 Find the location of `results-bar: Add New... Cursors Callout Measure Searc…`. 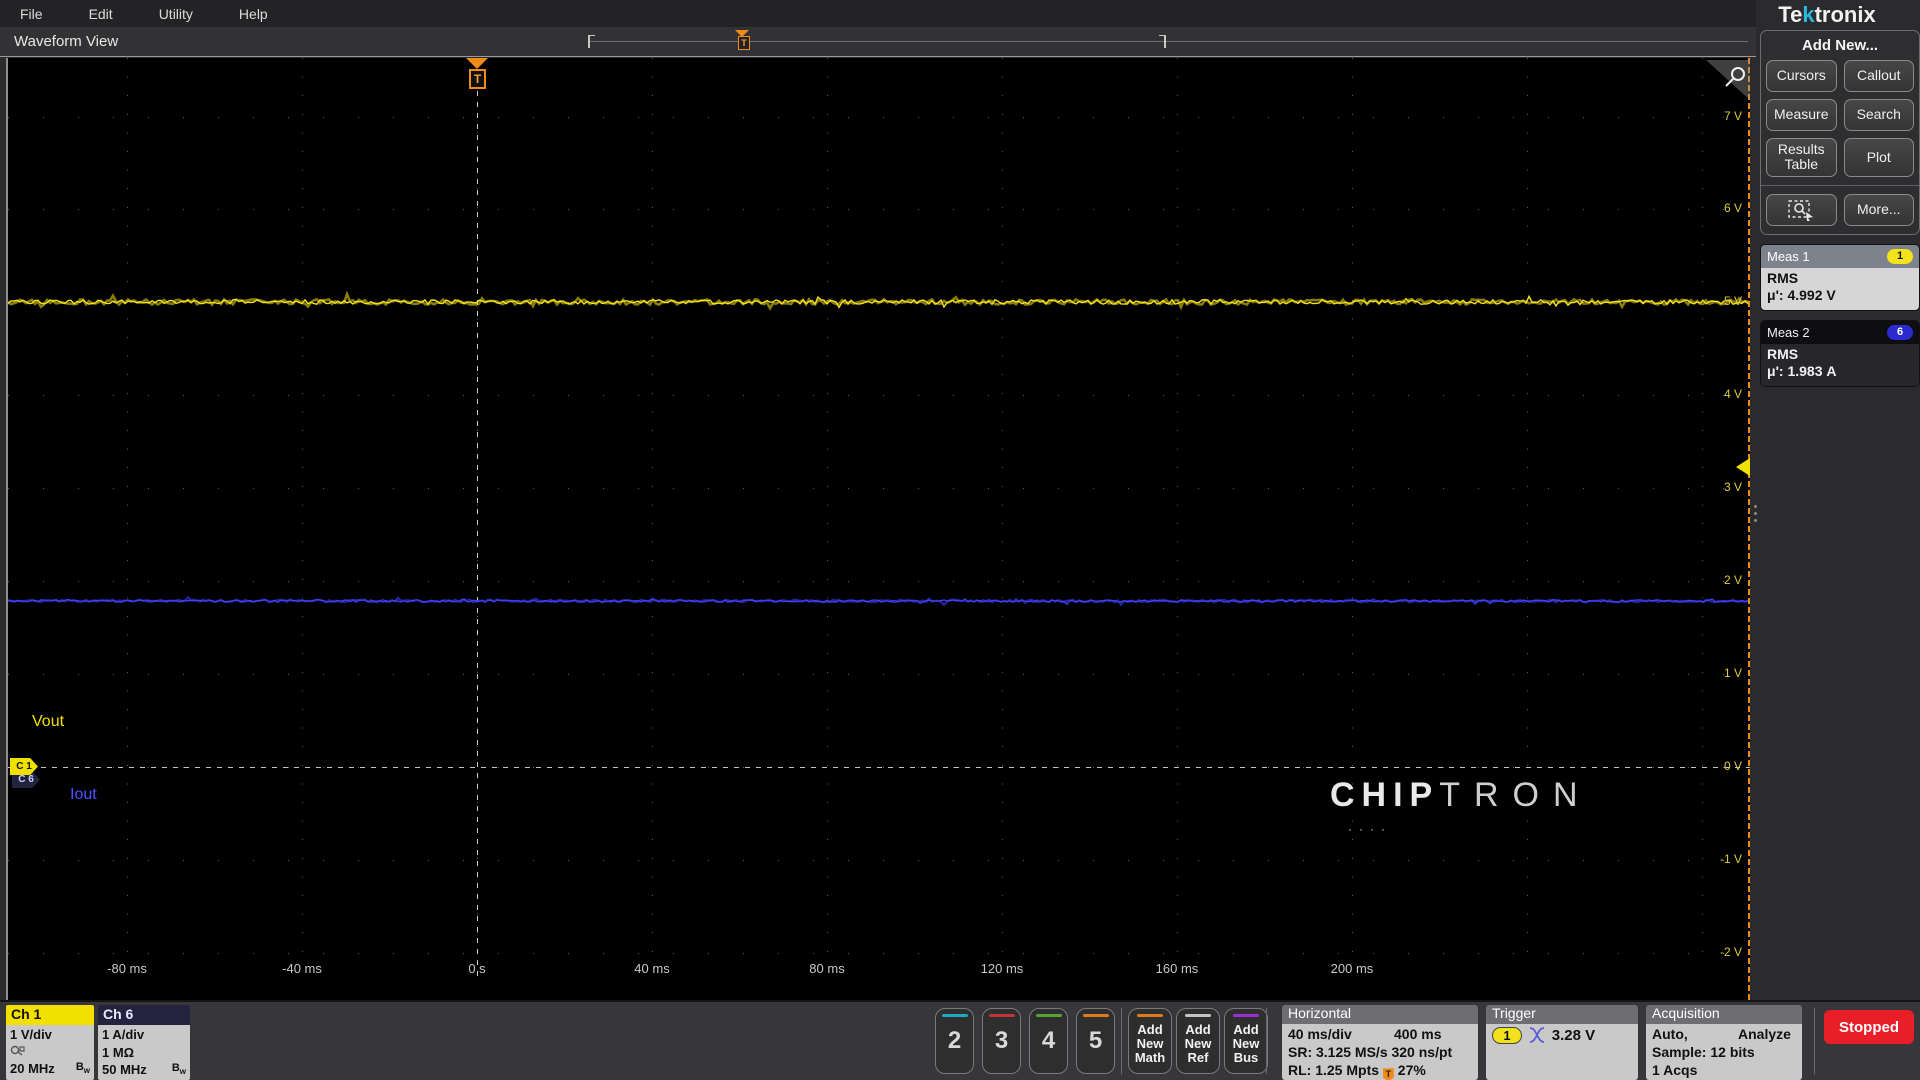

results-bar: Add New... Cursors Callout Measure Searc… is located at coordinates (1840, 208).